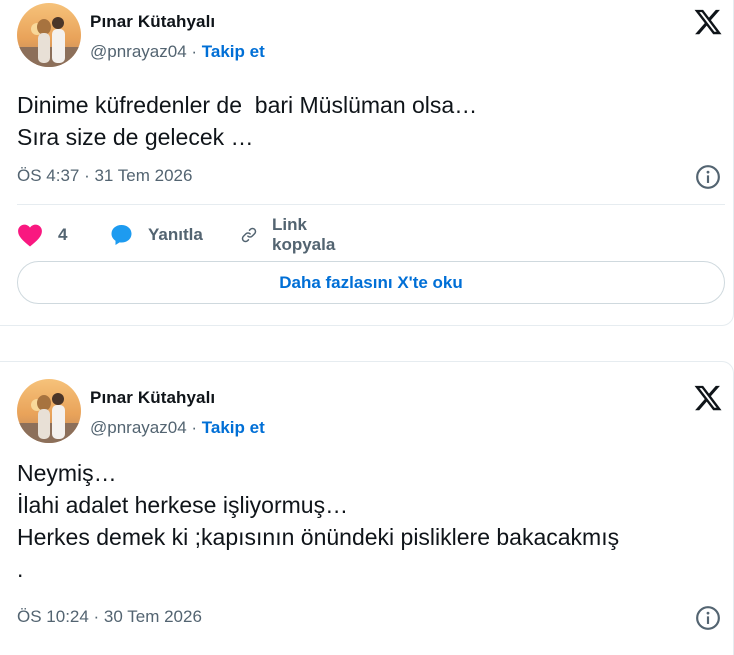  I want to click on timestamp: ÖS 4:37 · 31 Tem 2026, so click(104, 176).